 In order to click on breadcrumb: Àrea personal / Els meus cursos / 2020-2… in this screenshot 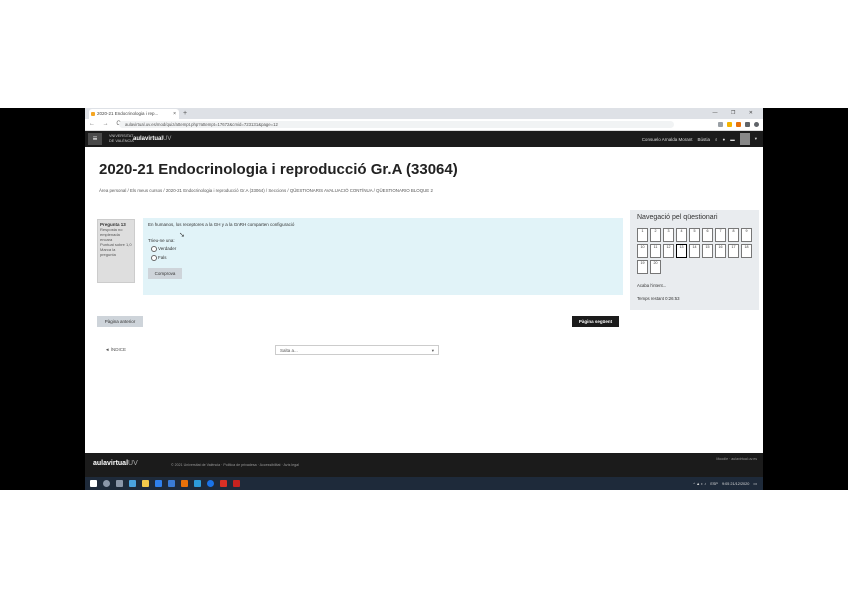, I will do `click(266, 190)`.